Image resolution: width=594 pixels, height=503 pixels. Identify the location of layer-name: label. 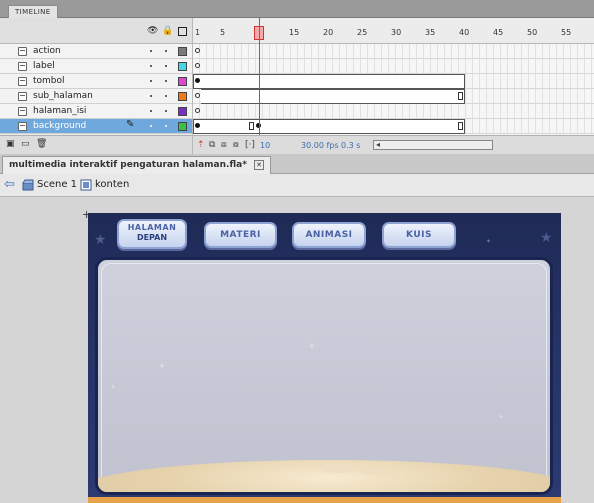
(44, 66).